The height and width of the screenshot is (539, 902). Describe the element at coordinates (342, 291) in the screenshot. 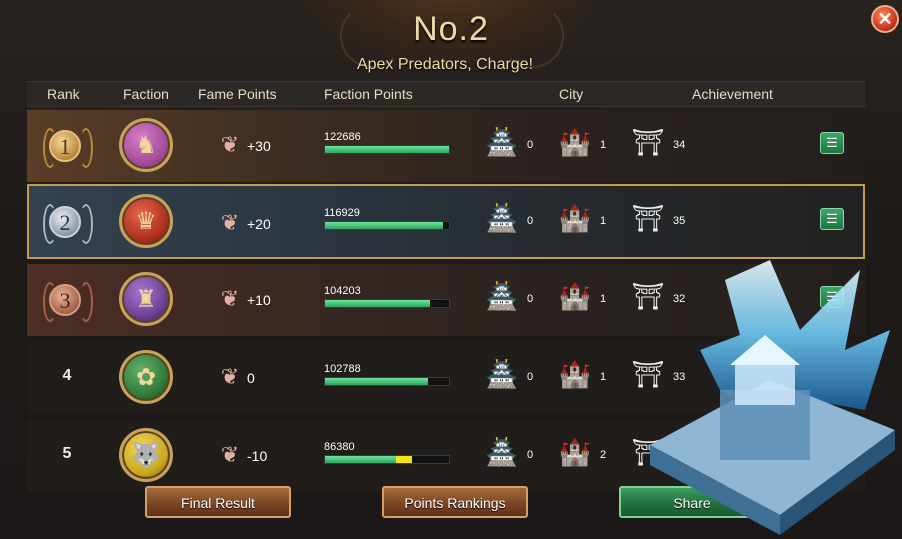

I see `faction-points-value: 104203` at that location.